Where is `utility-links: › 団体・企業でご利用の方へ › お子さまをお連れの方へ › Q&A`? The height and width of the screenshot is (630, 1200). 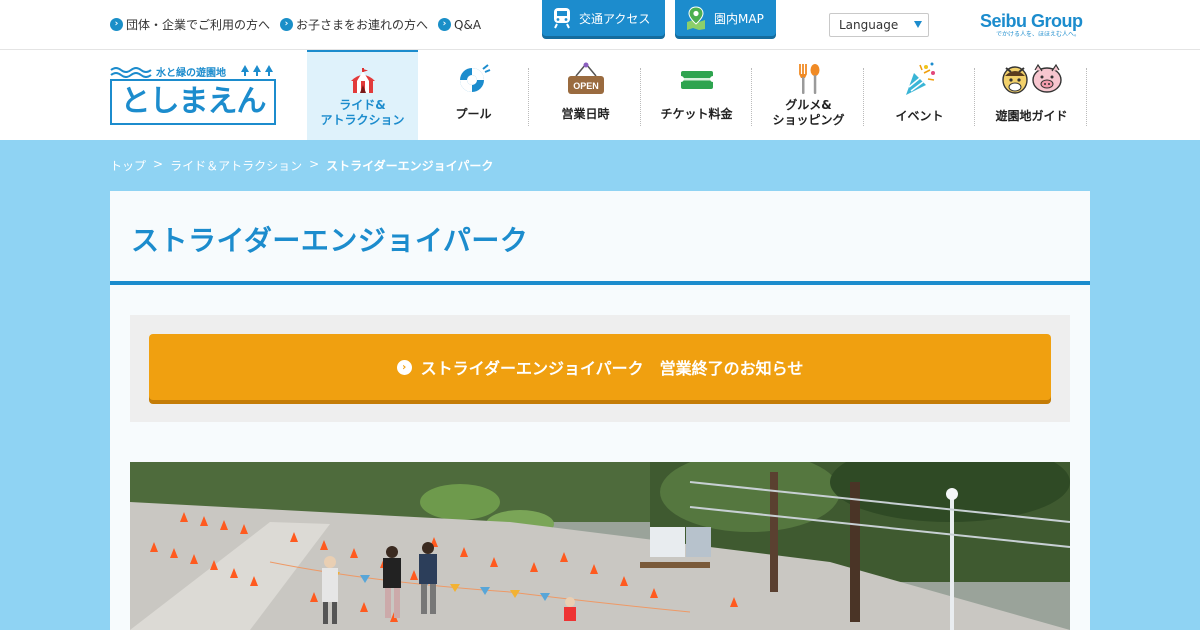
utility-links: › 団体・企業でご利用の方へ › お子さまをお連れの方へ › Q&A is located at coordinates (295, 24).